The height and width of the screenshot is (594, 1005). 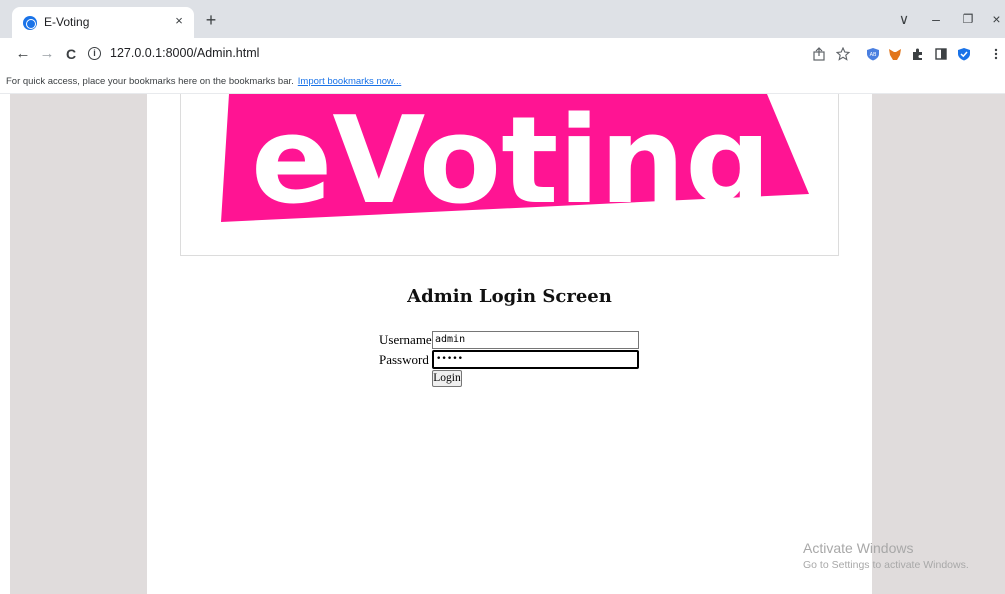 I want to click on close-window-button: ×, so click(x=996, y=19).